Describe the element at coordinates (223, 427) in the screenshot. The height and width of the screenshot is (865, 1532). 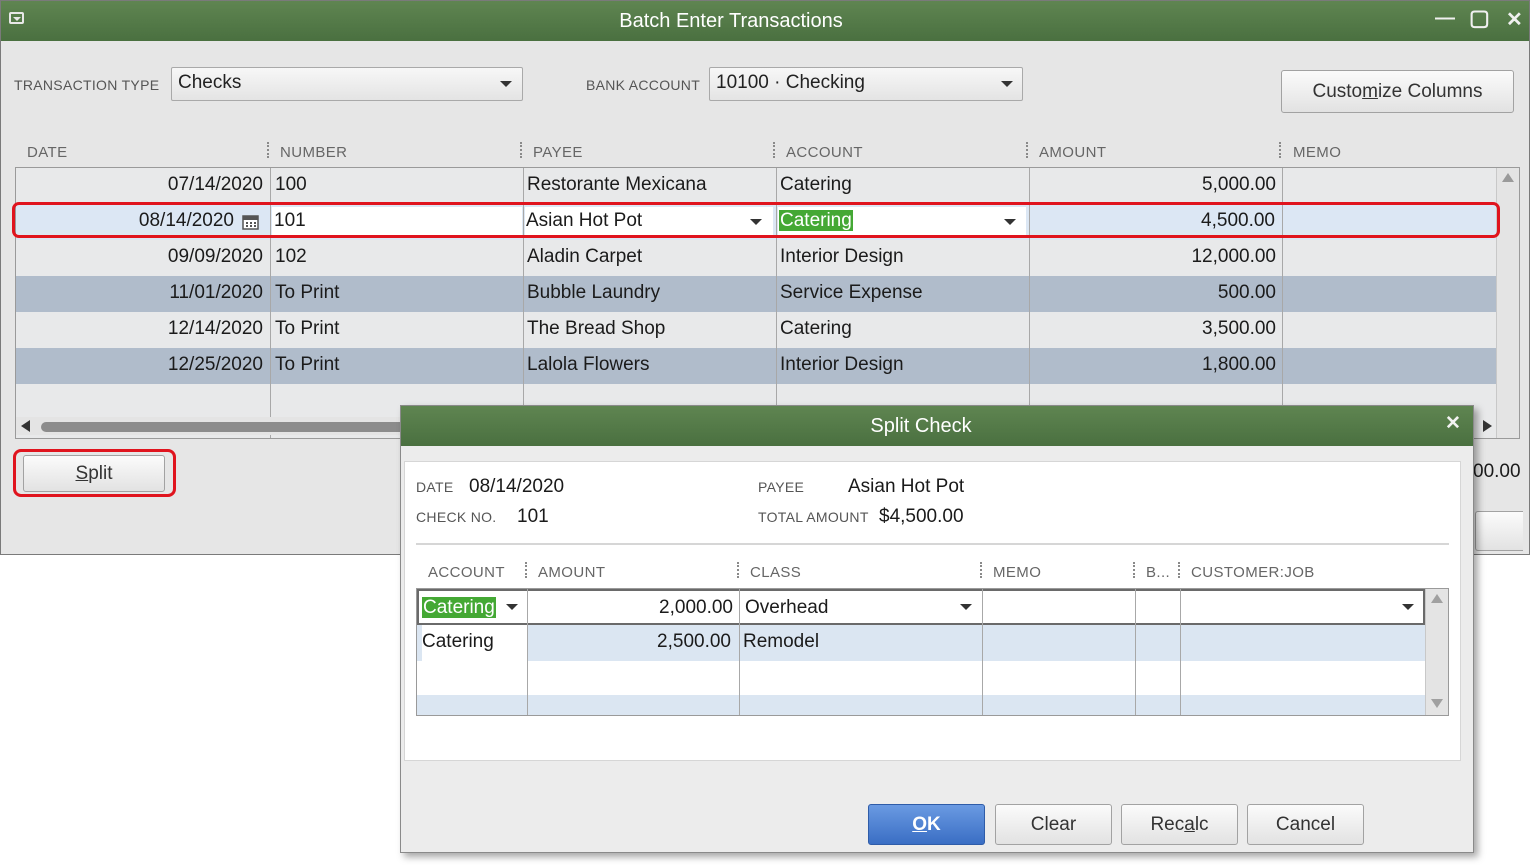
I see `scrollbar-thumb` at that location.